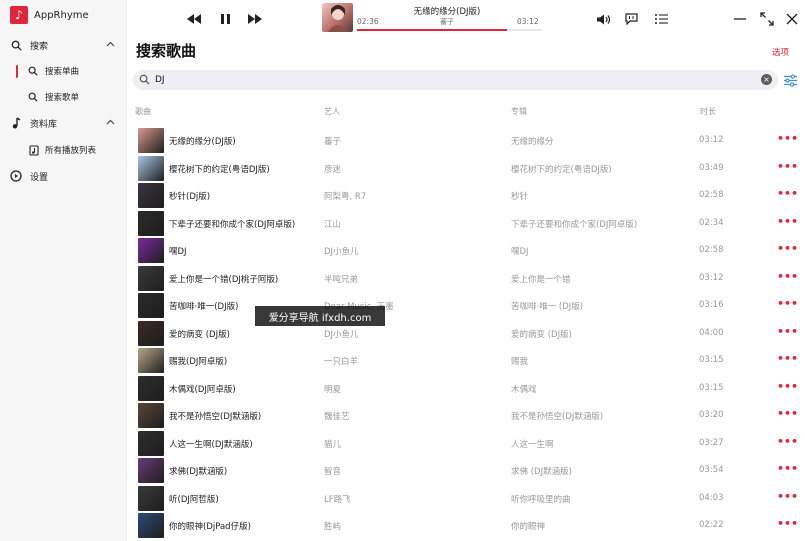 The width and height of the screenshot is (805, 541). What do you see at coordinates (178, 251) in the screenshot?
I see `song-title: 嘿DJ` at bounding box center [178, 251].